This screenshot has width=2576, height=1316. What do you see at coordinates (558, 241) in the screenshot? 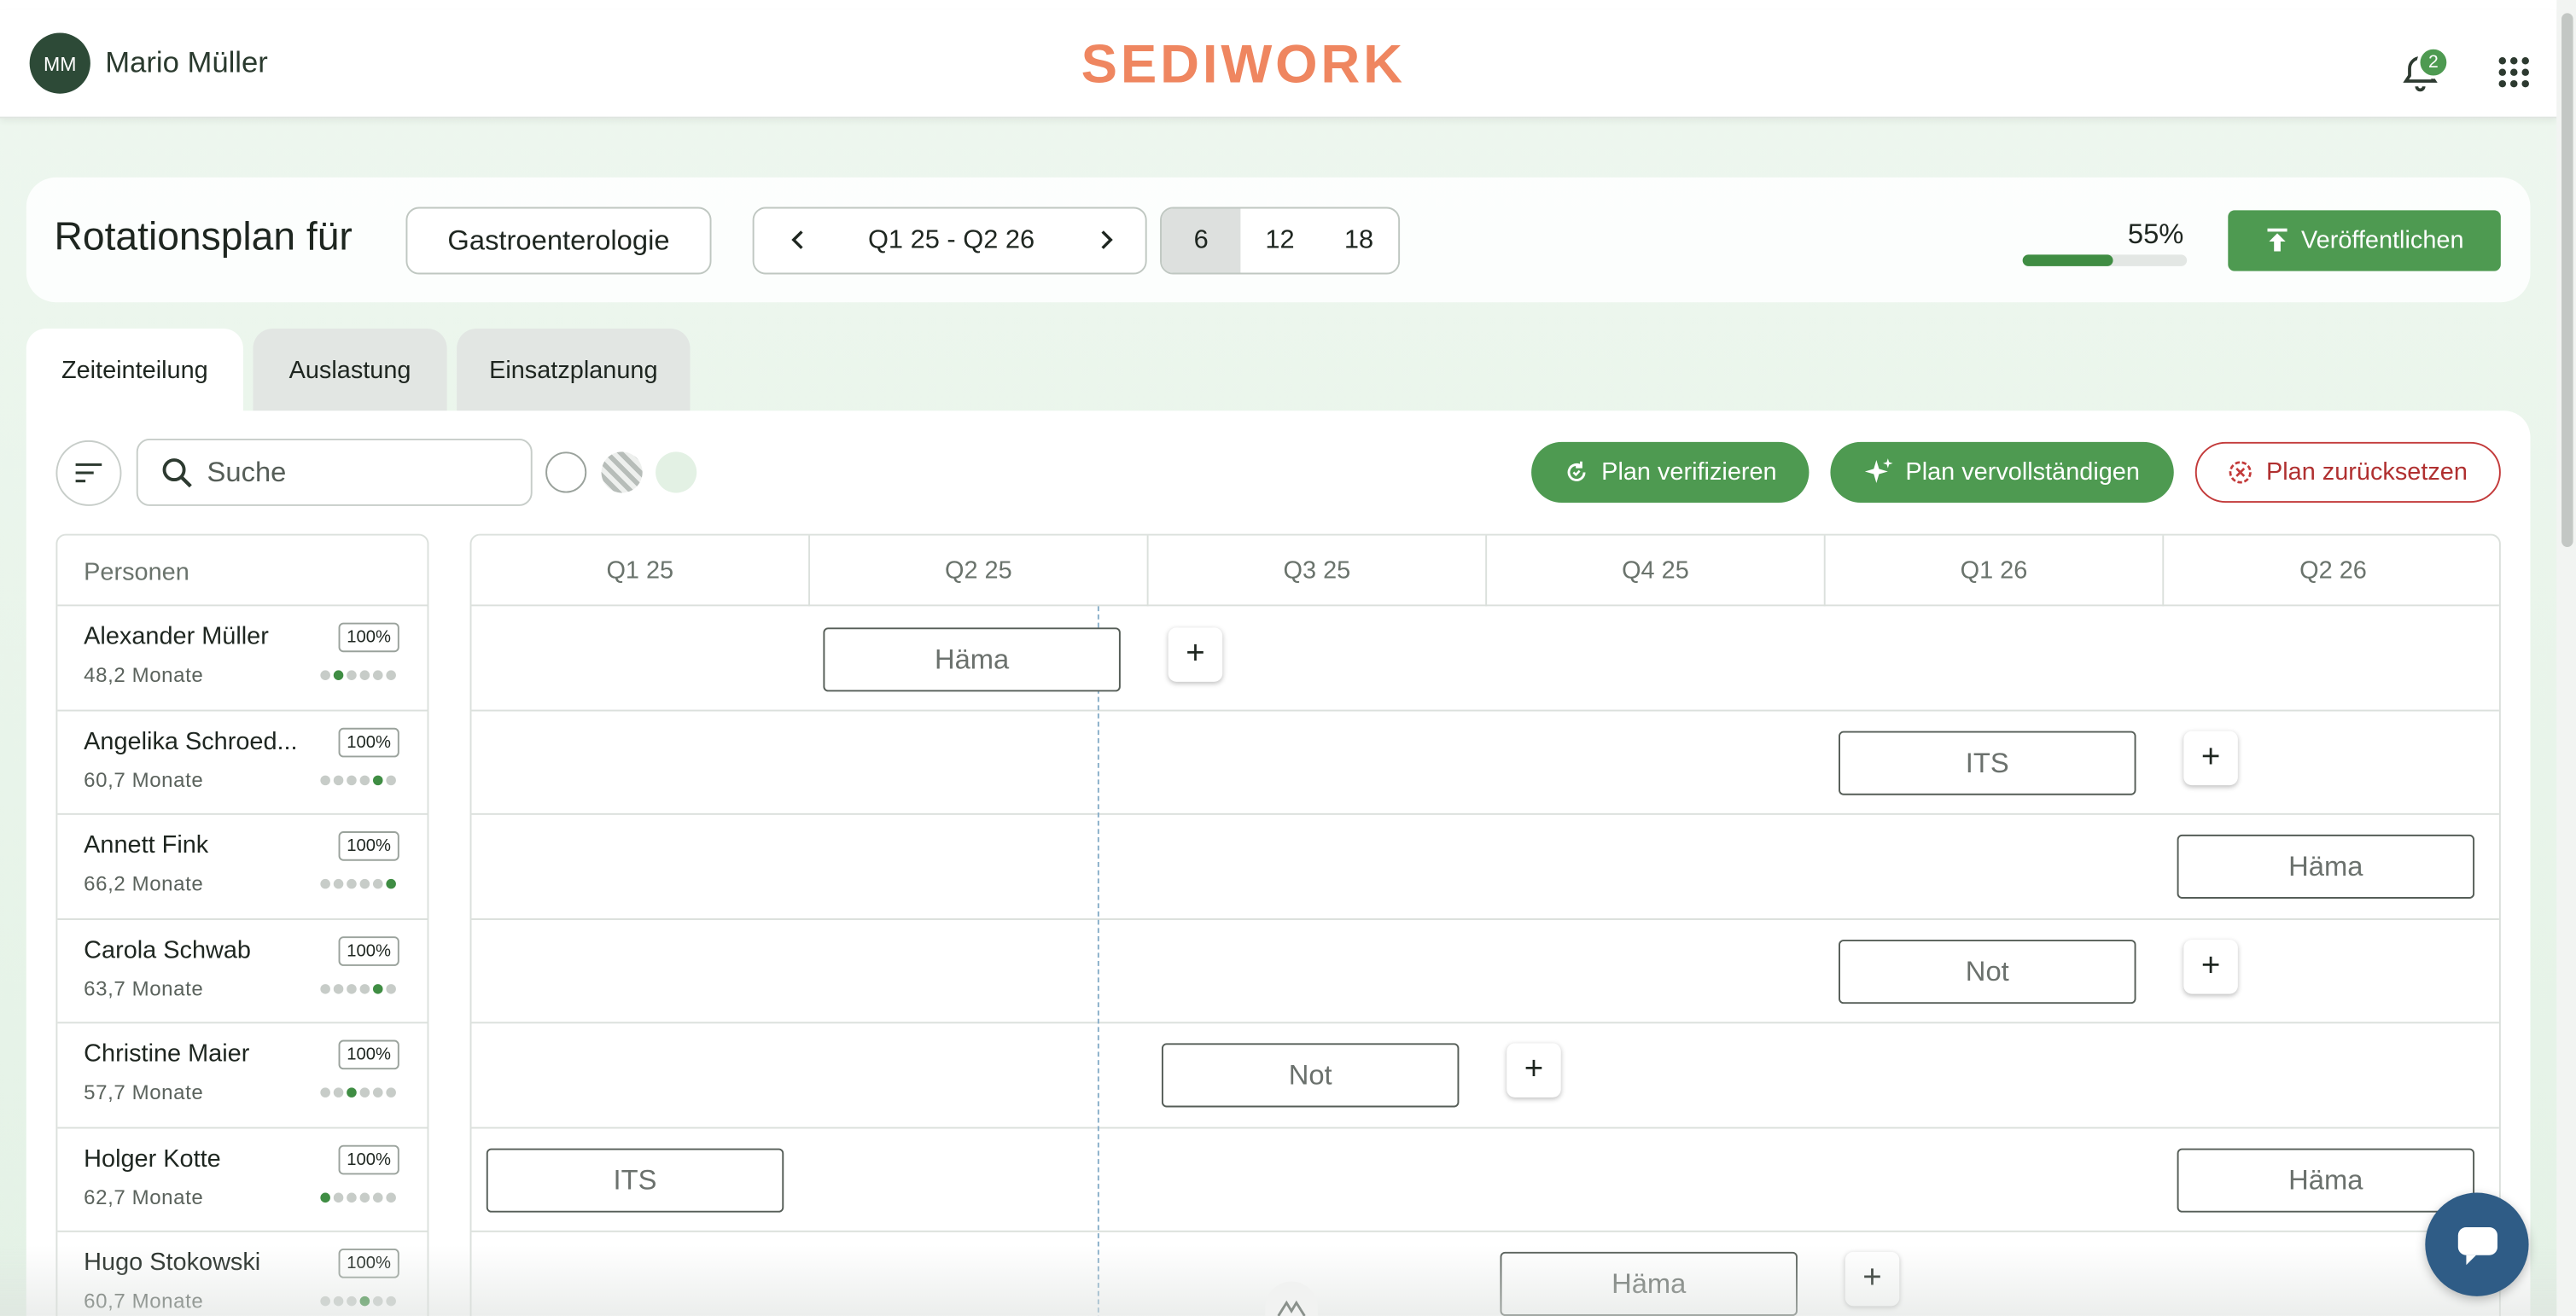
I see `department-select: Gastroenterologie` at bounding box center [558, 241].